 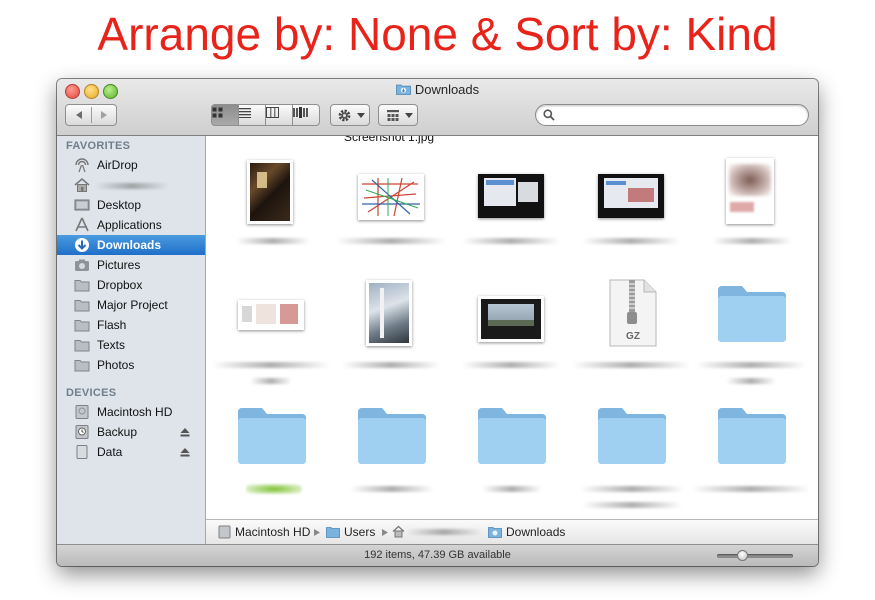 I want to click on back-forward-control, so click(x=91, y=115).